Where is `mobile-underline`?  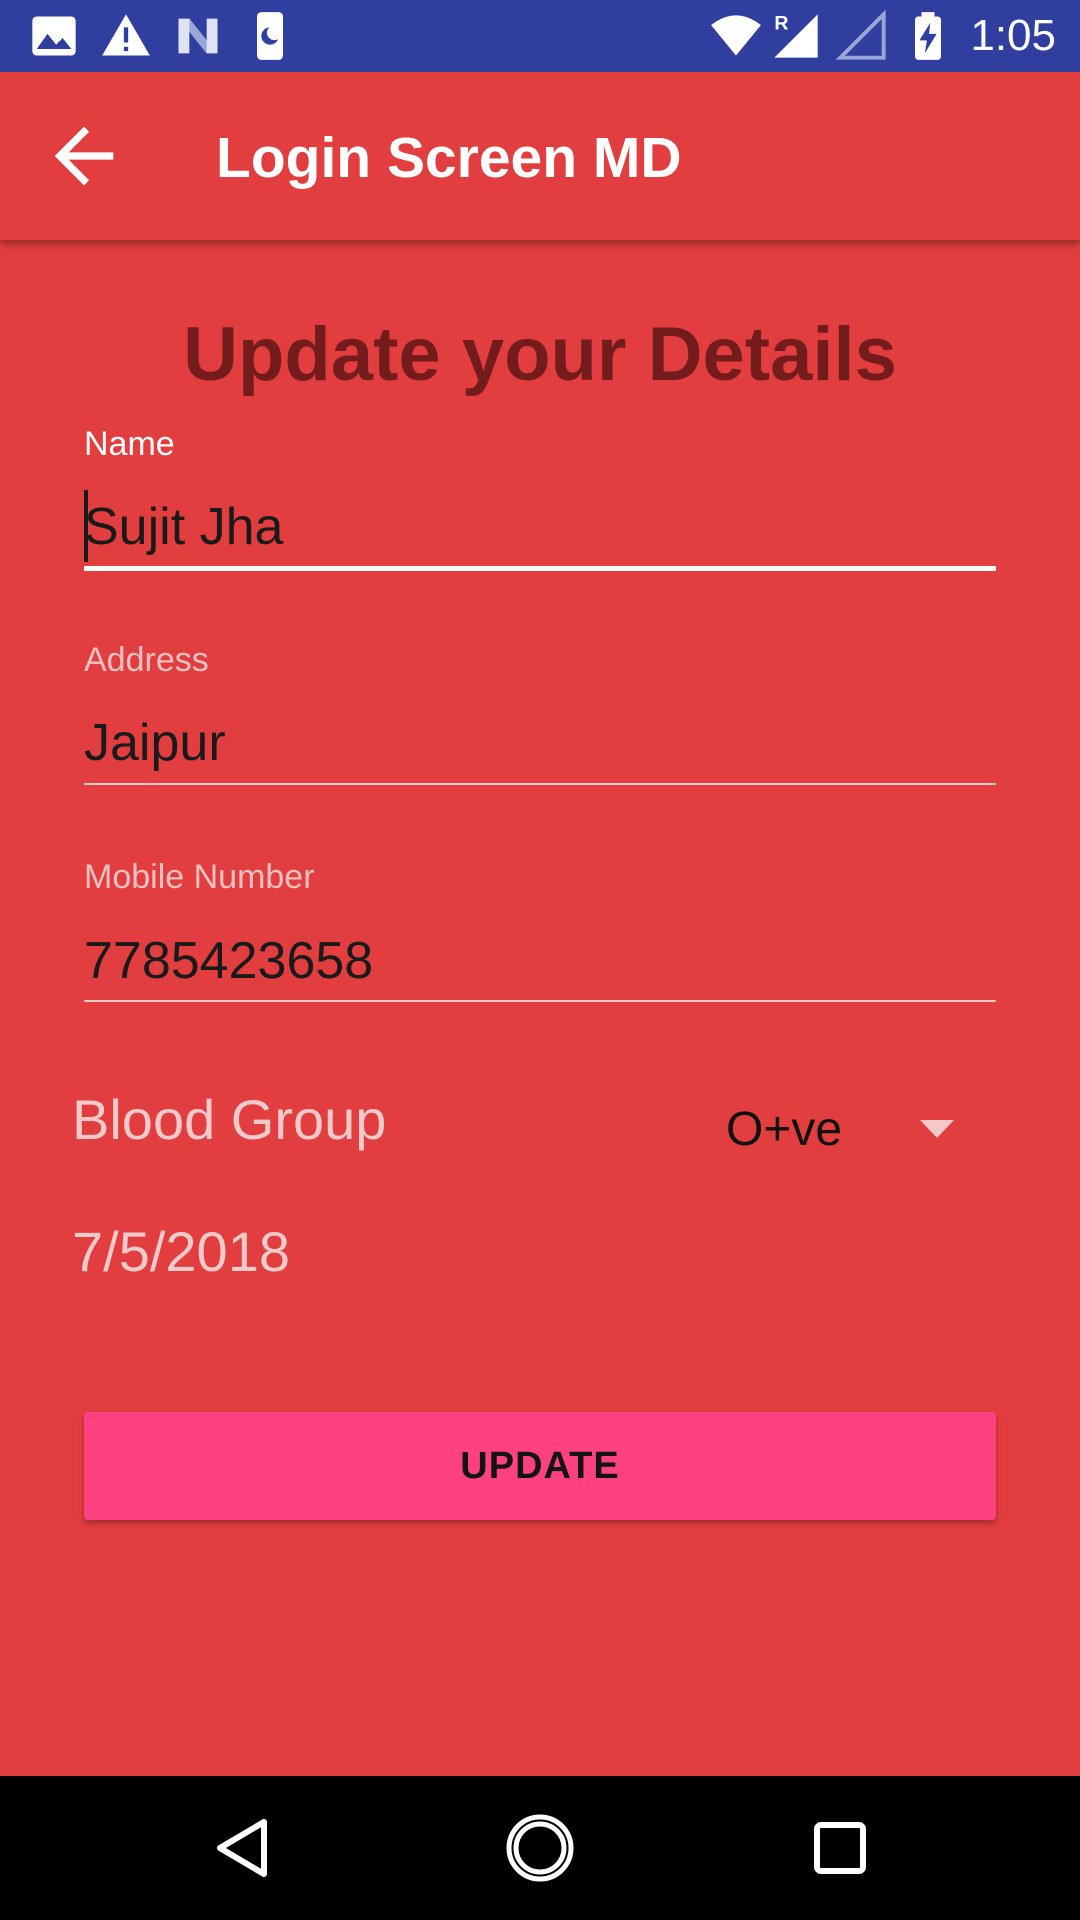
mobile-underline is located at coordinates (540, 1001).